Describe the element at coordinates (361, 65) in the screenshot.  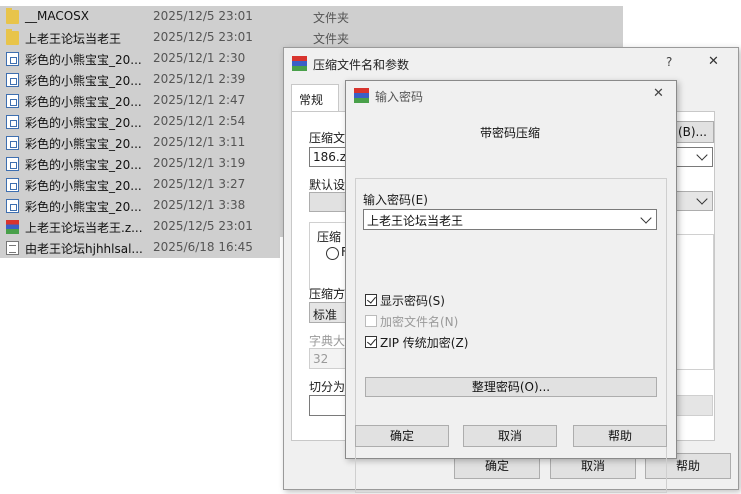
I see `archive-dialog-title: 压缩文件名和参数` at that location.